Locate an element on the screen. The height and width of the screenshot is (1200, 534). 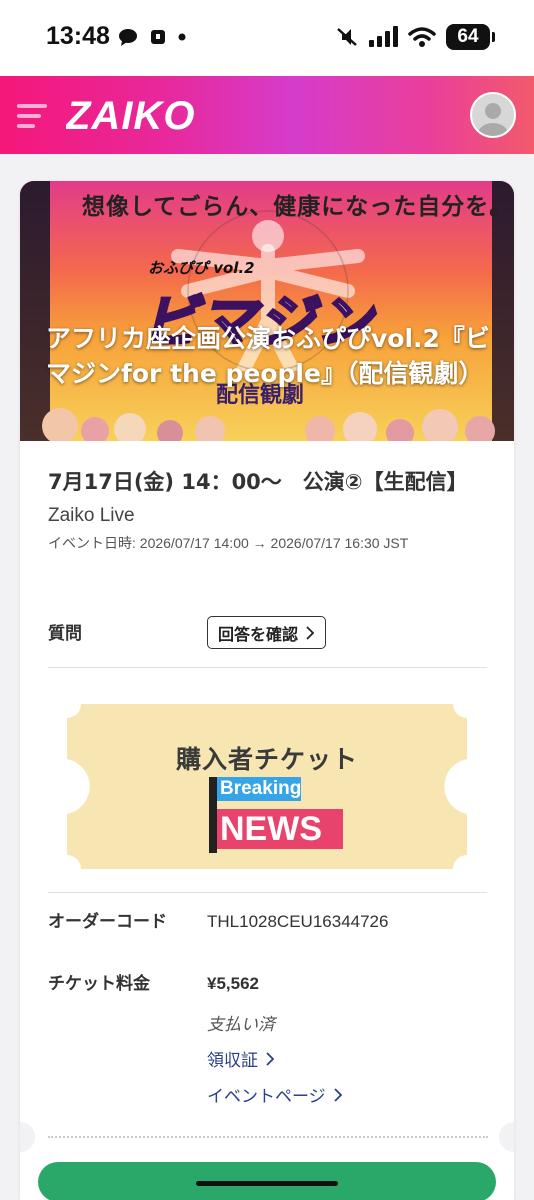
avatar is located at coordinates (493, 115).